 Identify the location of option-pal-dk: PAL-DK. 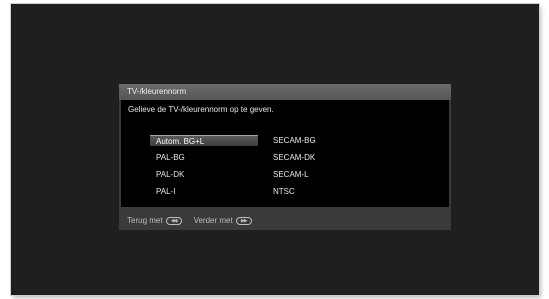
(204, 174).